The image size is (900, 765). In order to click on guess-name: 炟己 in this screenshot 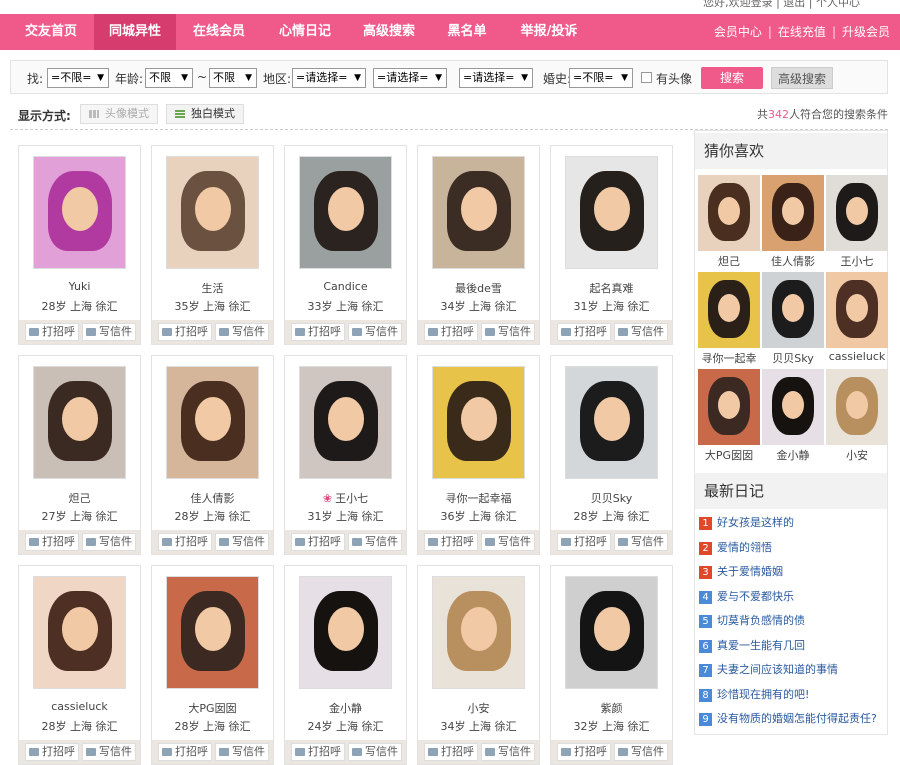, I will do `click(729, 261)`.